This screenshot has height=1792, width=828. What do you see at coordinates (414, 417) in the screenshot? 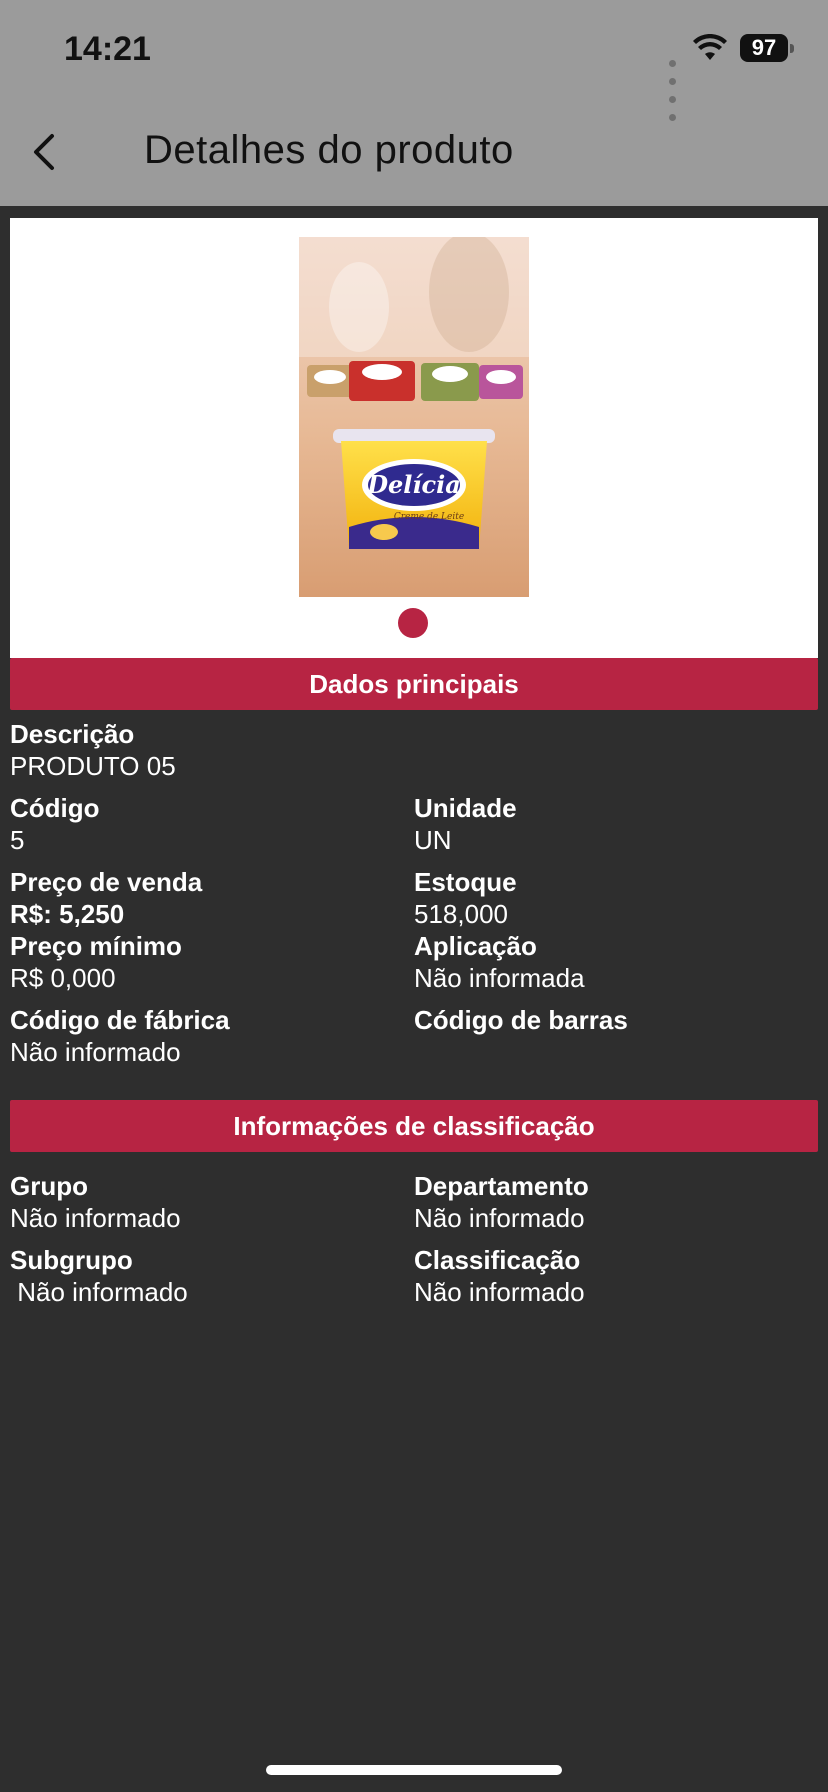
I see `product-image: Delícia Creme de Leite` at bounding box center [414, 417].